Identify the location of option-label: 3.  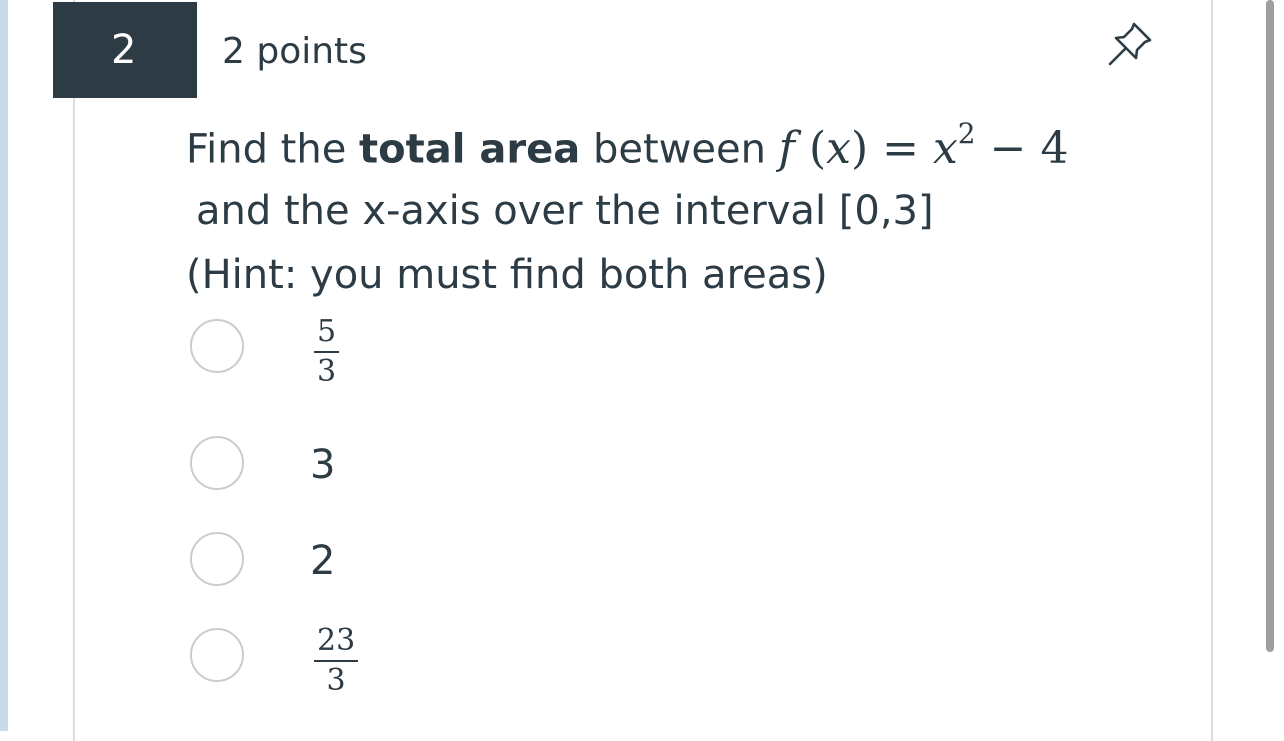
(323, 465).